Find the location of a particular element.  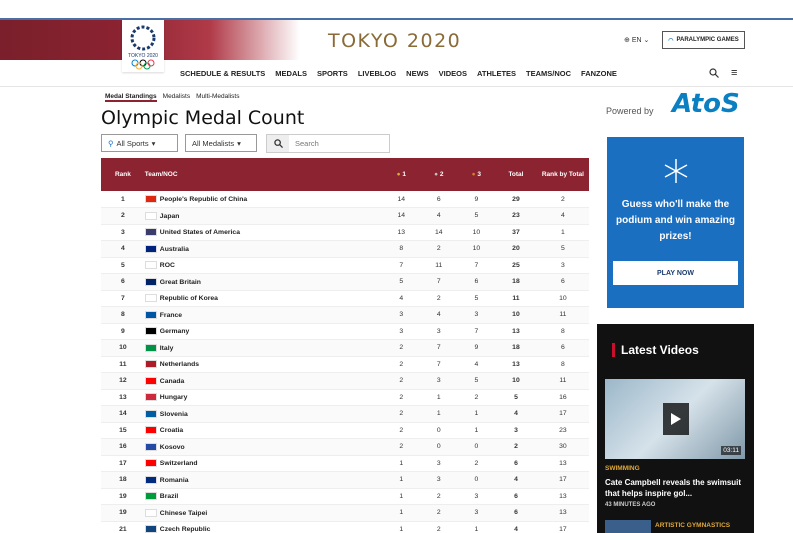

table-row: 21 Czech Republic 1 2 1 4 17 is located at coordinates (345, 527).